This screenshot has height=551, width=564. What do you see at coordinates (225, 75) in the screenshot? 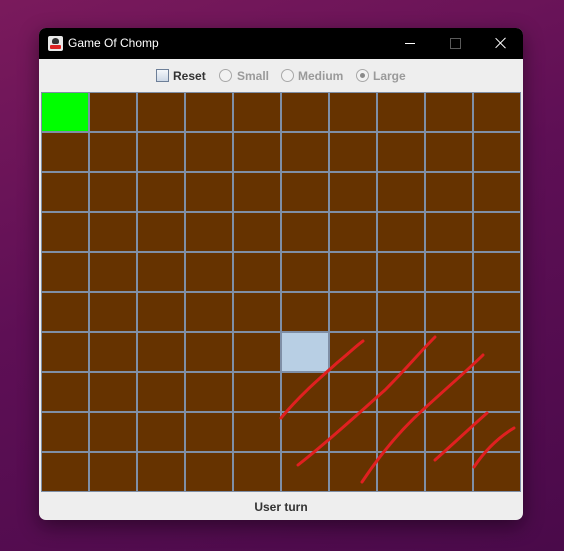
I see `radio-small` at bounding box center [225, 75].